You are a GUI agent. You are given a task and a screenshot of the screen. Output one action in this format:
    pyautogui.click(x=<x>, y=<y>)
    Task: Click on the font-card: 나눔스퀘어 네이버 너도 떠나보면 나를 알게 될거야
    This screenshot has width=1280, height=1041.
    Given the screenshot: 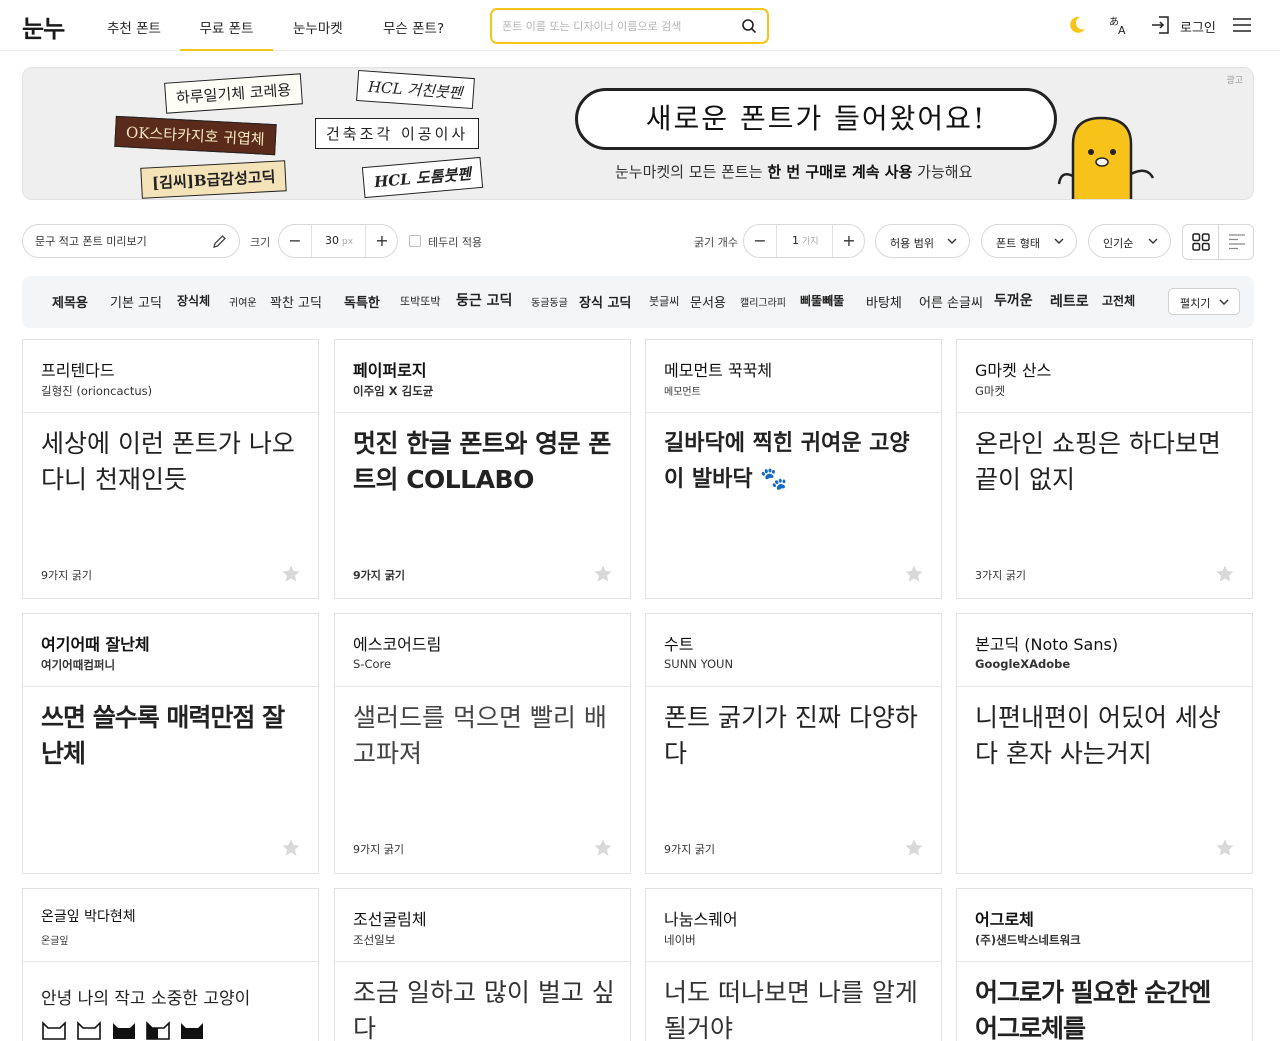 What is the action you would take?
    pyautogui.click(x=793, y=964)
    